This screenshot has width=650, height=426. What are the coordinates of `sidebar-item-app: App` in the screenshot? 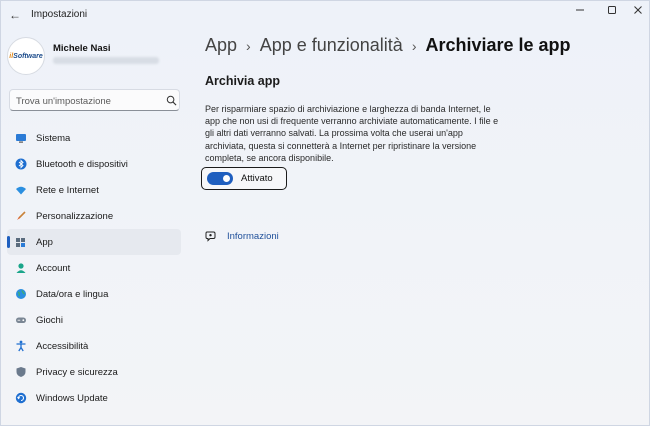 It's located at (94, 242).